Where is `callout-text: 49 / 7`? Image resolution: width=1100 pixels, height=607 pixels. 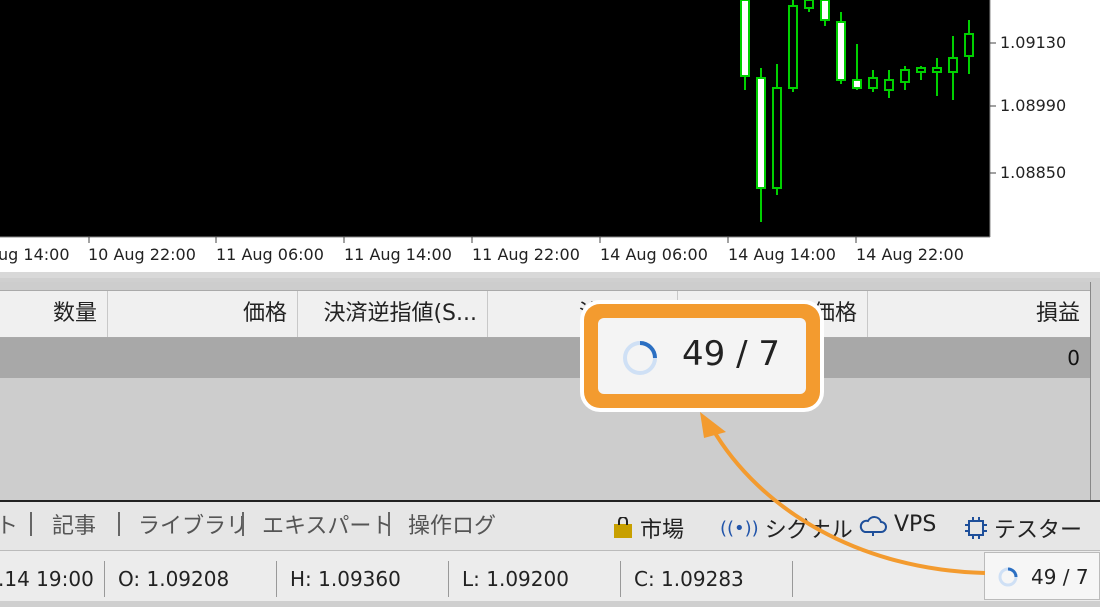 callout-text: 49 / 7 is located at coordinates (731, 354).